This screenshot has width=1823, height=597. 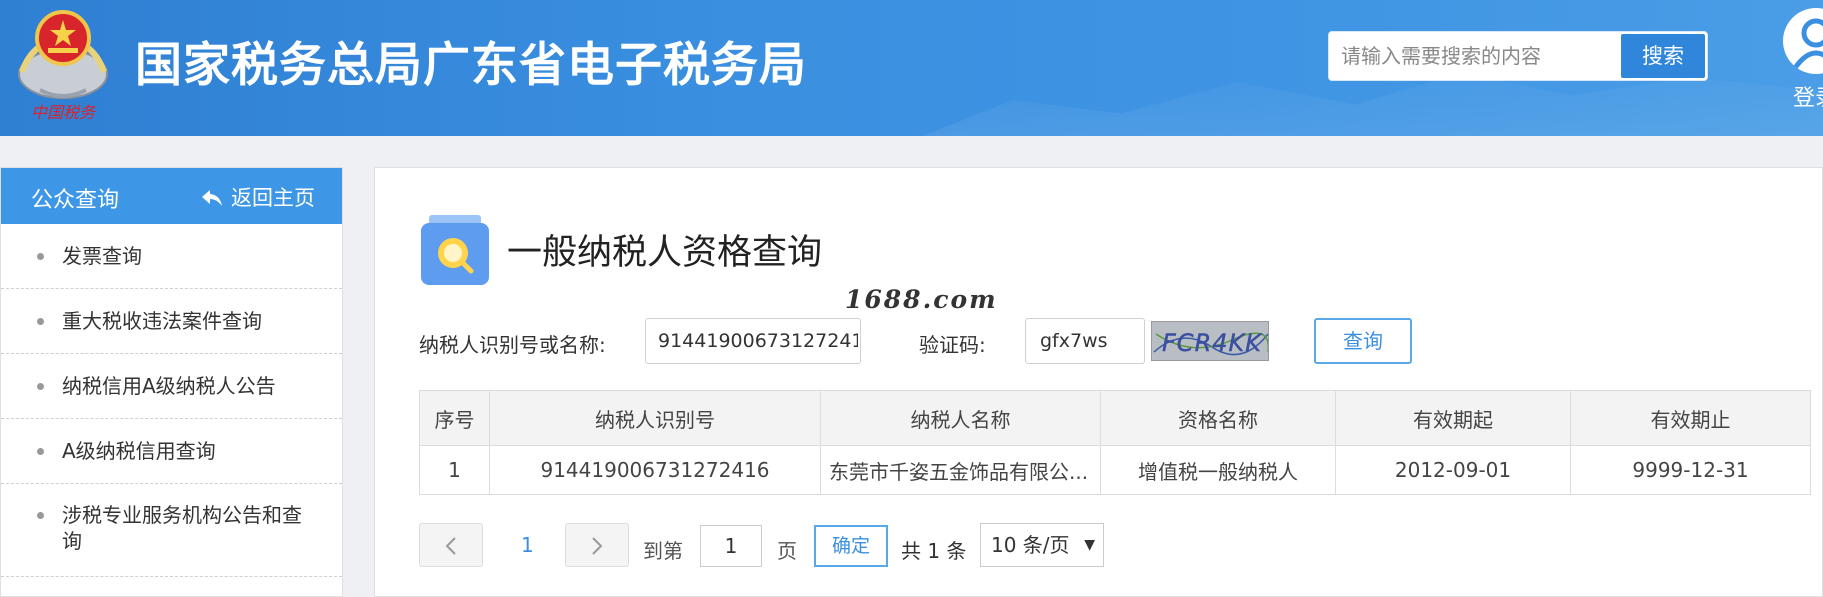 What do you see at coordinates (753, 341) in the screenshot?
I see `taxpayer-id-input` at bounding box center [753, 341].